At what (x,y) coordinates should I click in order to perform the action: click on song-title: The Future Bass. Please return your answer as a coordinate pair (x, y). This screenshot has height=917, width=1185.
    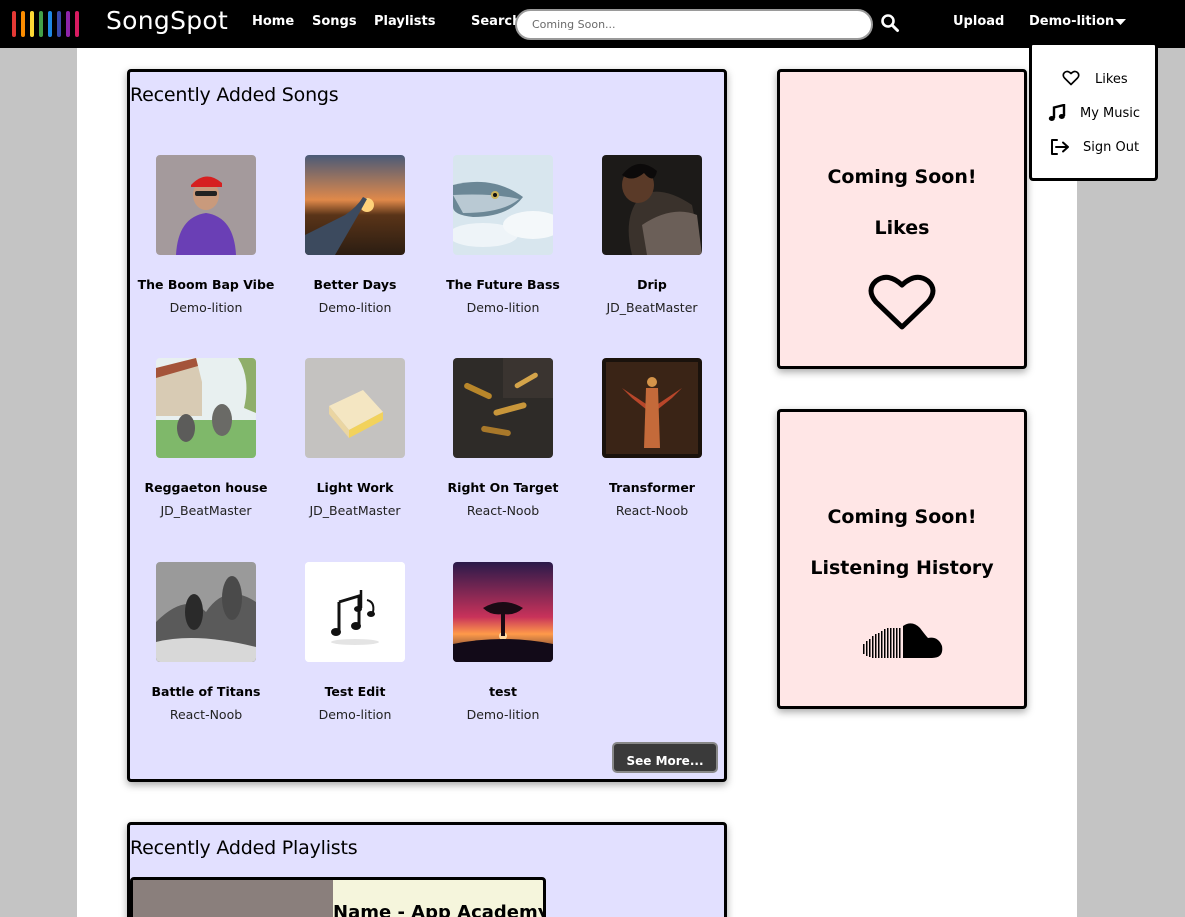
    Looking at the image, I should click on (503, 284).